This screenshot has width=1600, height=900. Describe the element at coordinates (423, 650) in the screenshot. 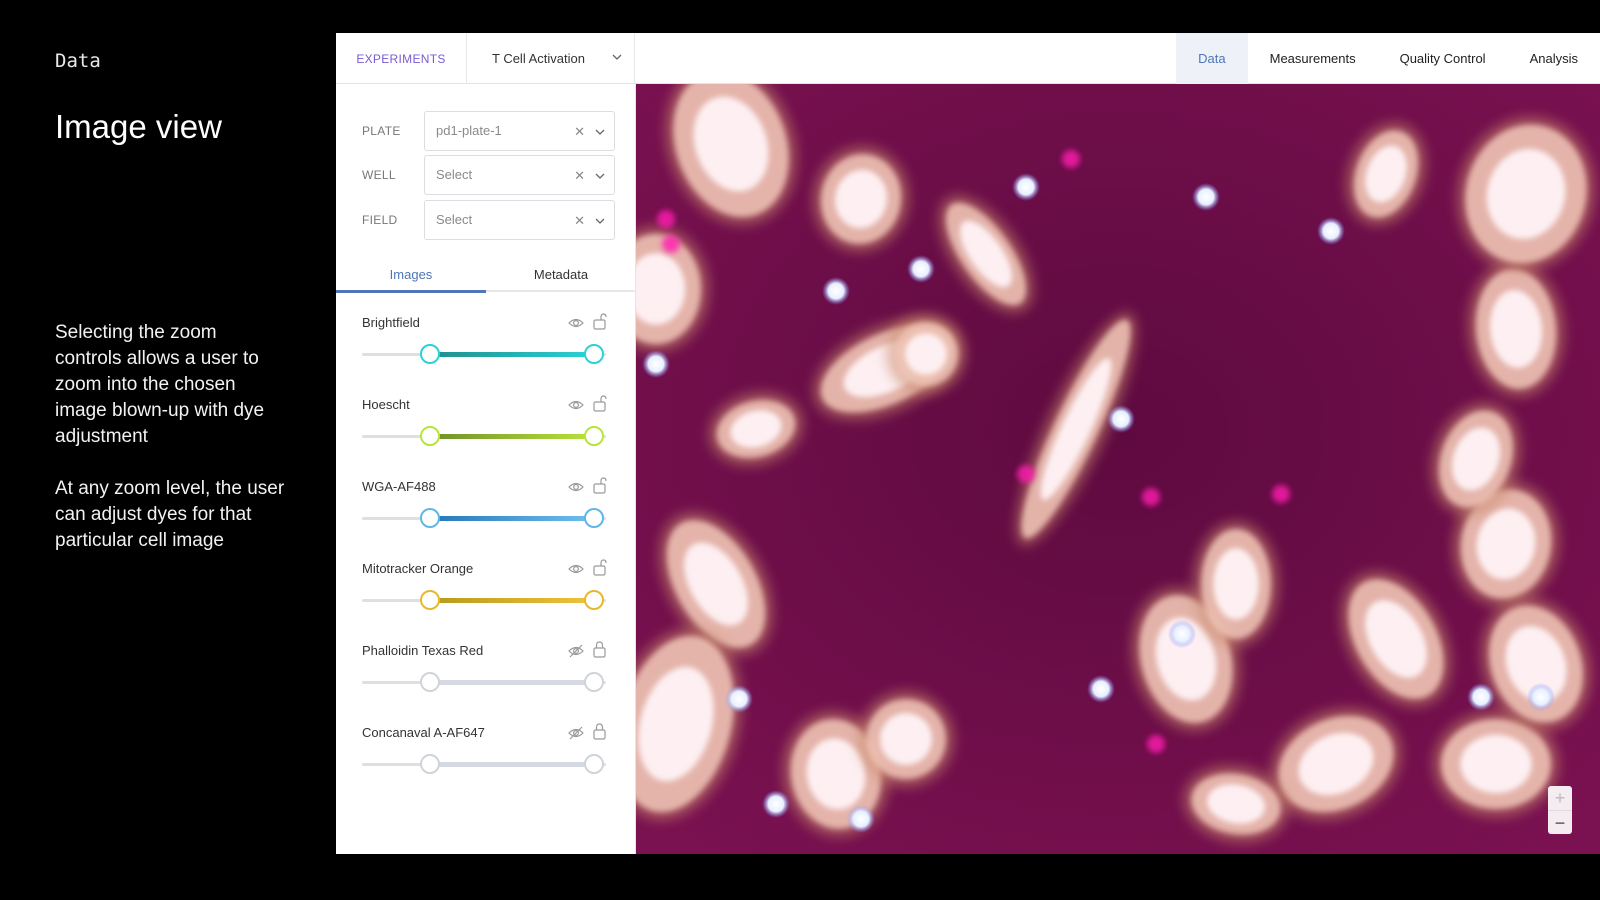

I see `channel-name: Phalloidin Texas Red` at that location.